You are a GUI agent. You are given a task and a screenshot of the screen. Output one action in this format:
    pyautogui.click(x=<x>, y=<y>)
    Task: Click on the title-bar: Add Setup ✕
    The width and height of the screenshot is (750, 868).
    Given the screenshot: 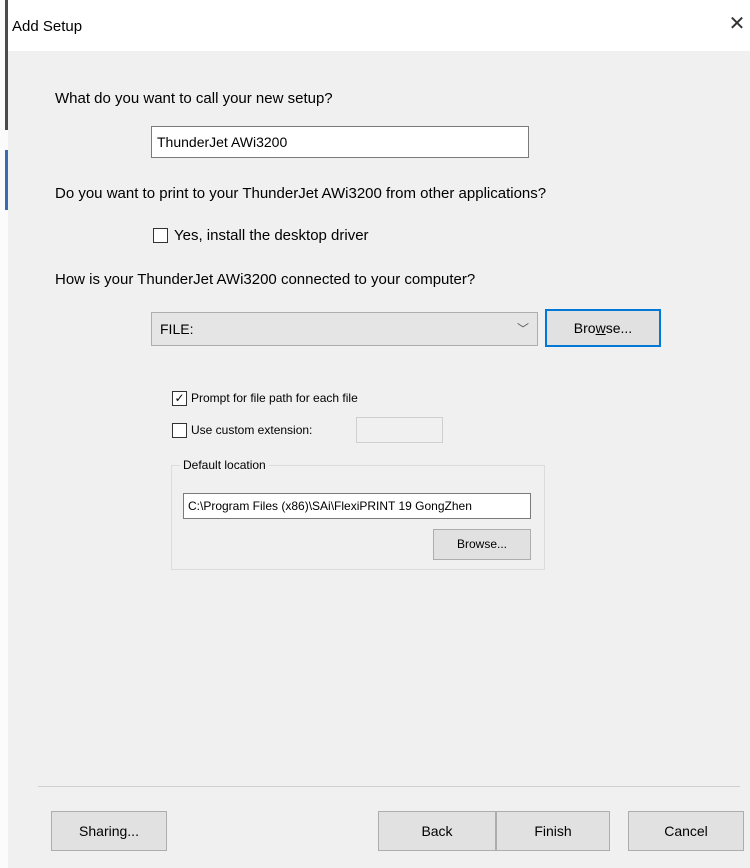 What is the action you would take?
    pyautogui.click(x=379, y=26)
    